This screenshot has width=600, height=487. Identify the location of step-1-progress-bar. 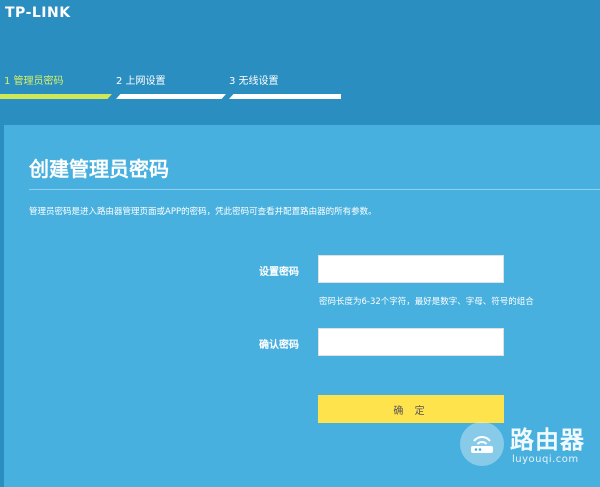
(56, 96).